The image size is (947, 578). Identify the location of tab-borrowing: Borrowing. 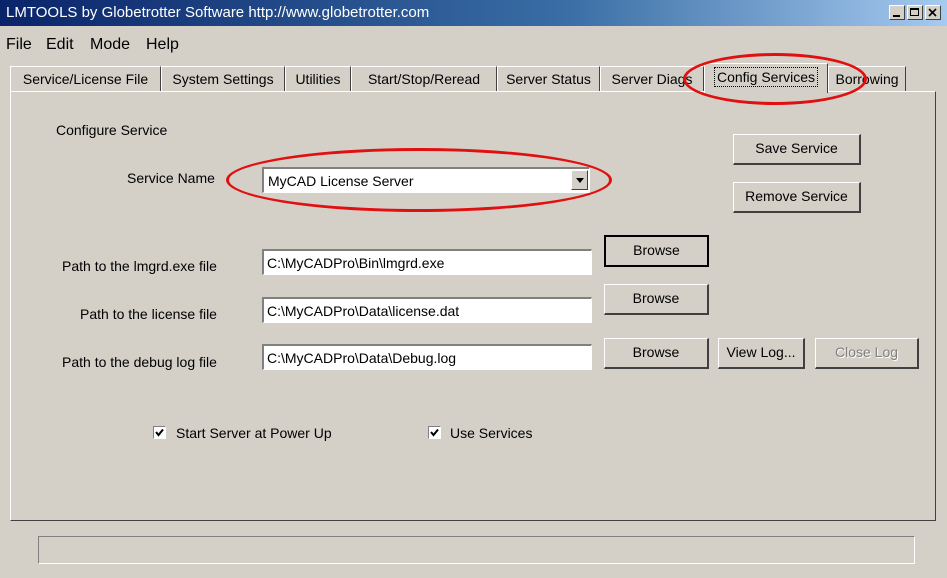
(867, 78).